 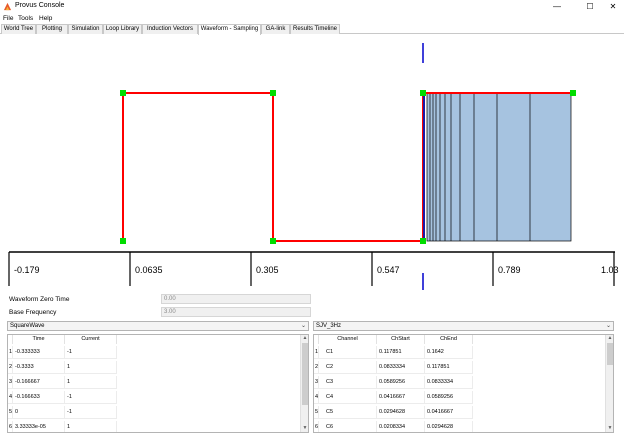 What do you see at coordinates (401, 382) in the screenshot?
I see `chstart-cell: 0.0589256` at bounding box center [401, 382].